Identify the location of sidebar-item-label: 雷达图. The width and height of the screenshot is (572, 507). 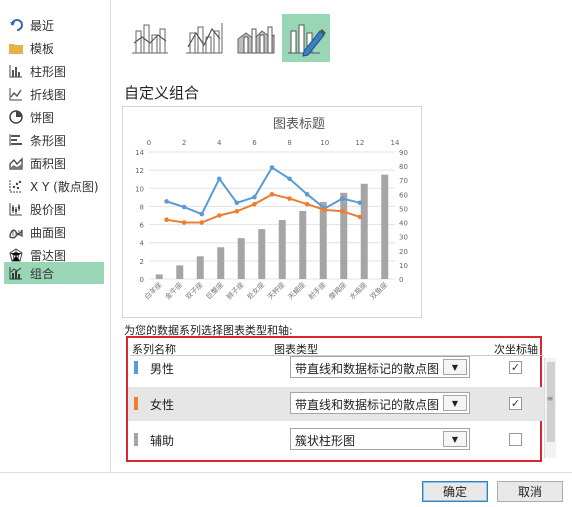
(48, 255).